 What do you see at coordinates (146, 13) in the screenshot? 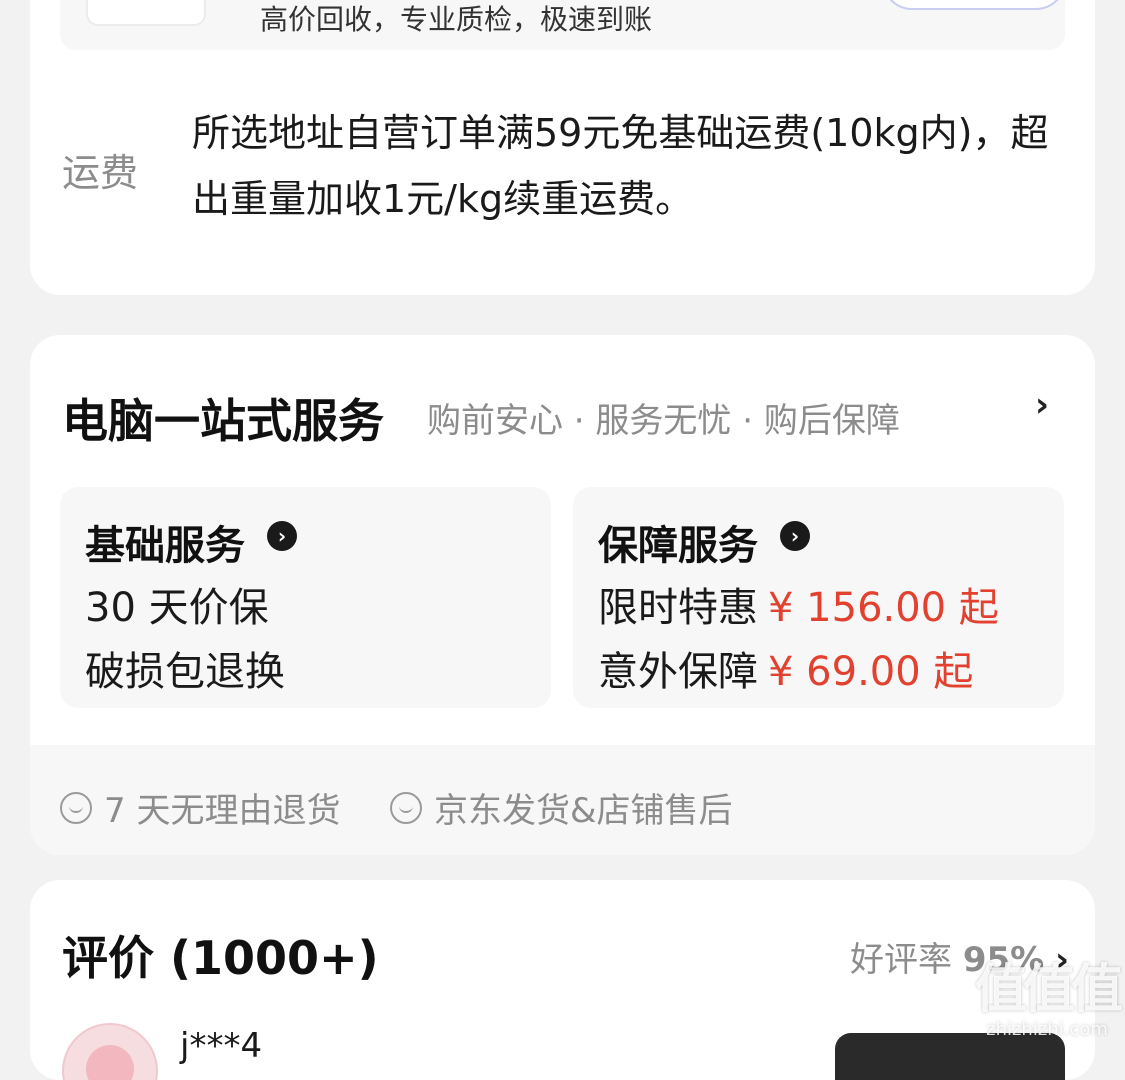
I see `trade-in-icon` at bounding box center [146, 13].